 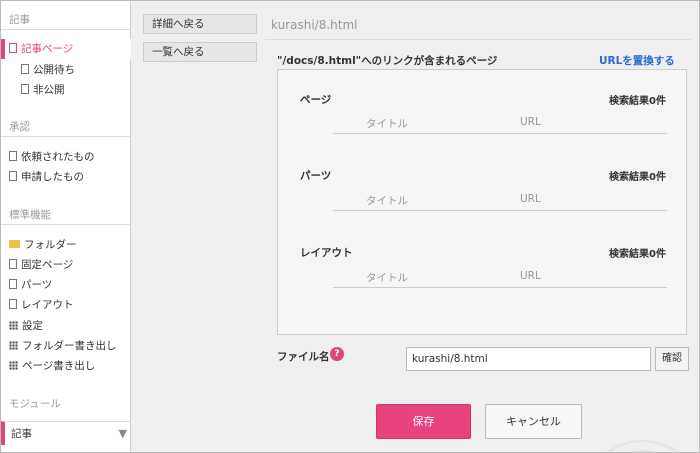 What do you see at coordinates (66, 20) in the screenshot?
I see `section-header-articles: 記事` at bounding box center [66, 20].